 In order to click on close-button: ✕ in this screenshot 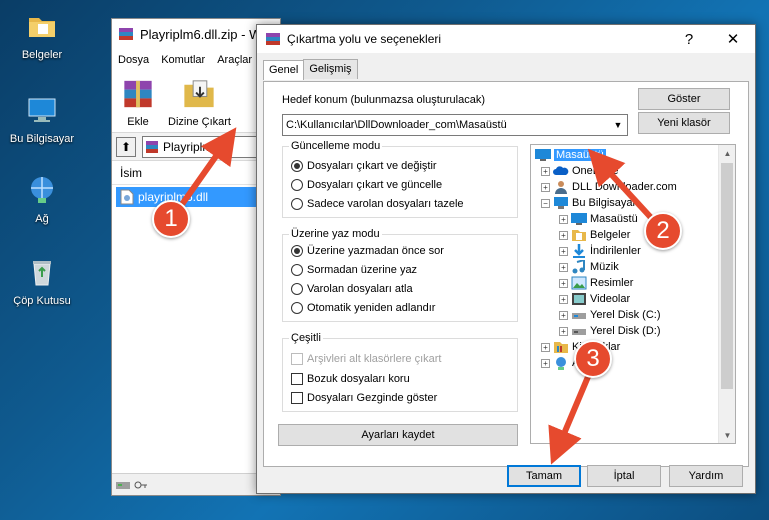, I will do `click(733, 39)`.